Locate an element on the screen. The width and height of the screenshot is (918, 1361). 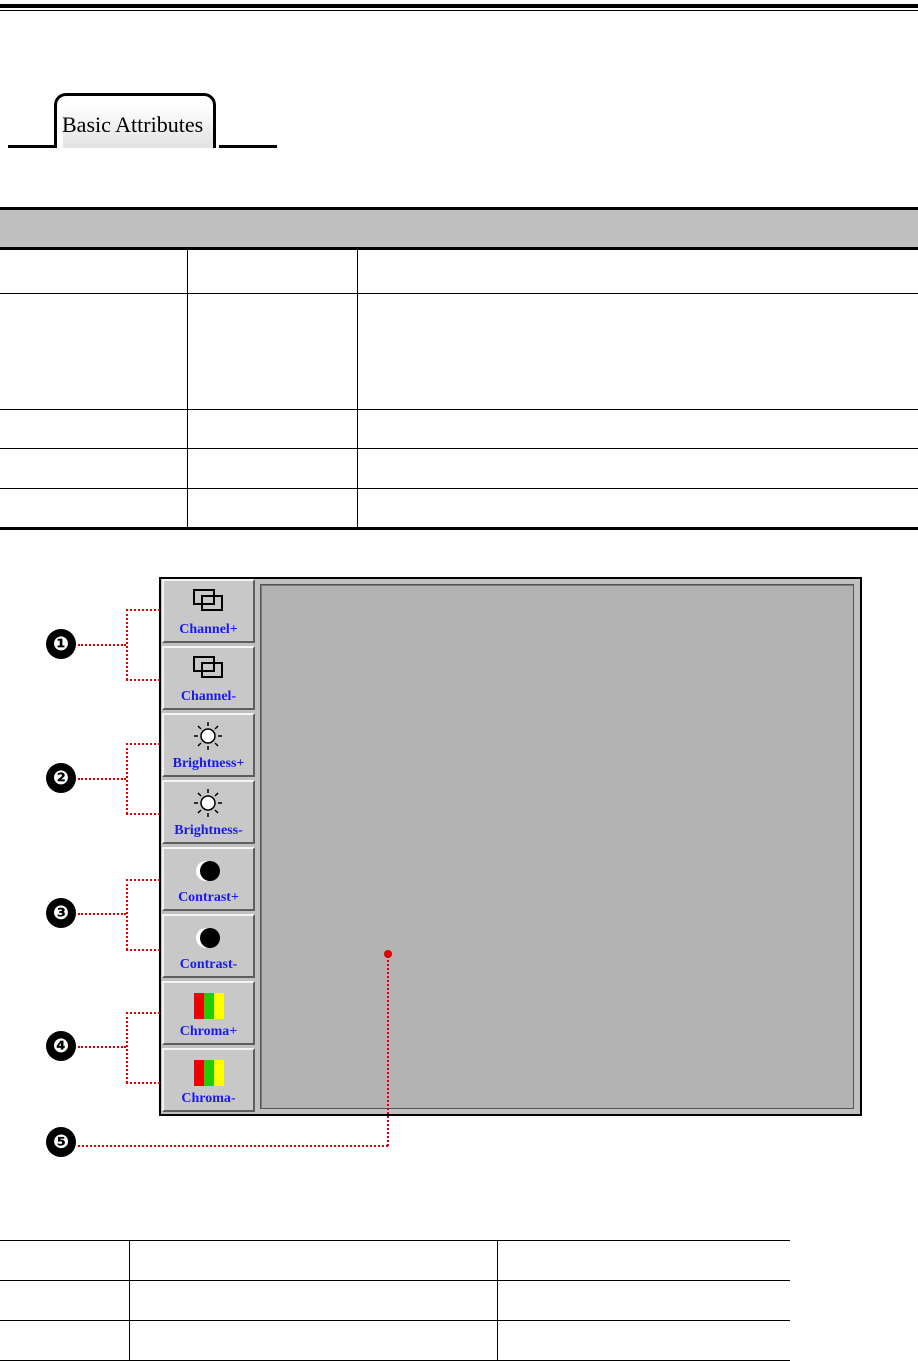
header-rule-thin is located at coordinates (459, 10).